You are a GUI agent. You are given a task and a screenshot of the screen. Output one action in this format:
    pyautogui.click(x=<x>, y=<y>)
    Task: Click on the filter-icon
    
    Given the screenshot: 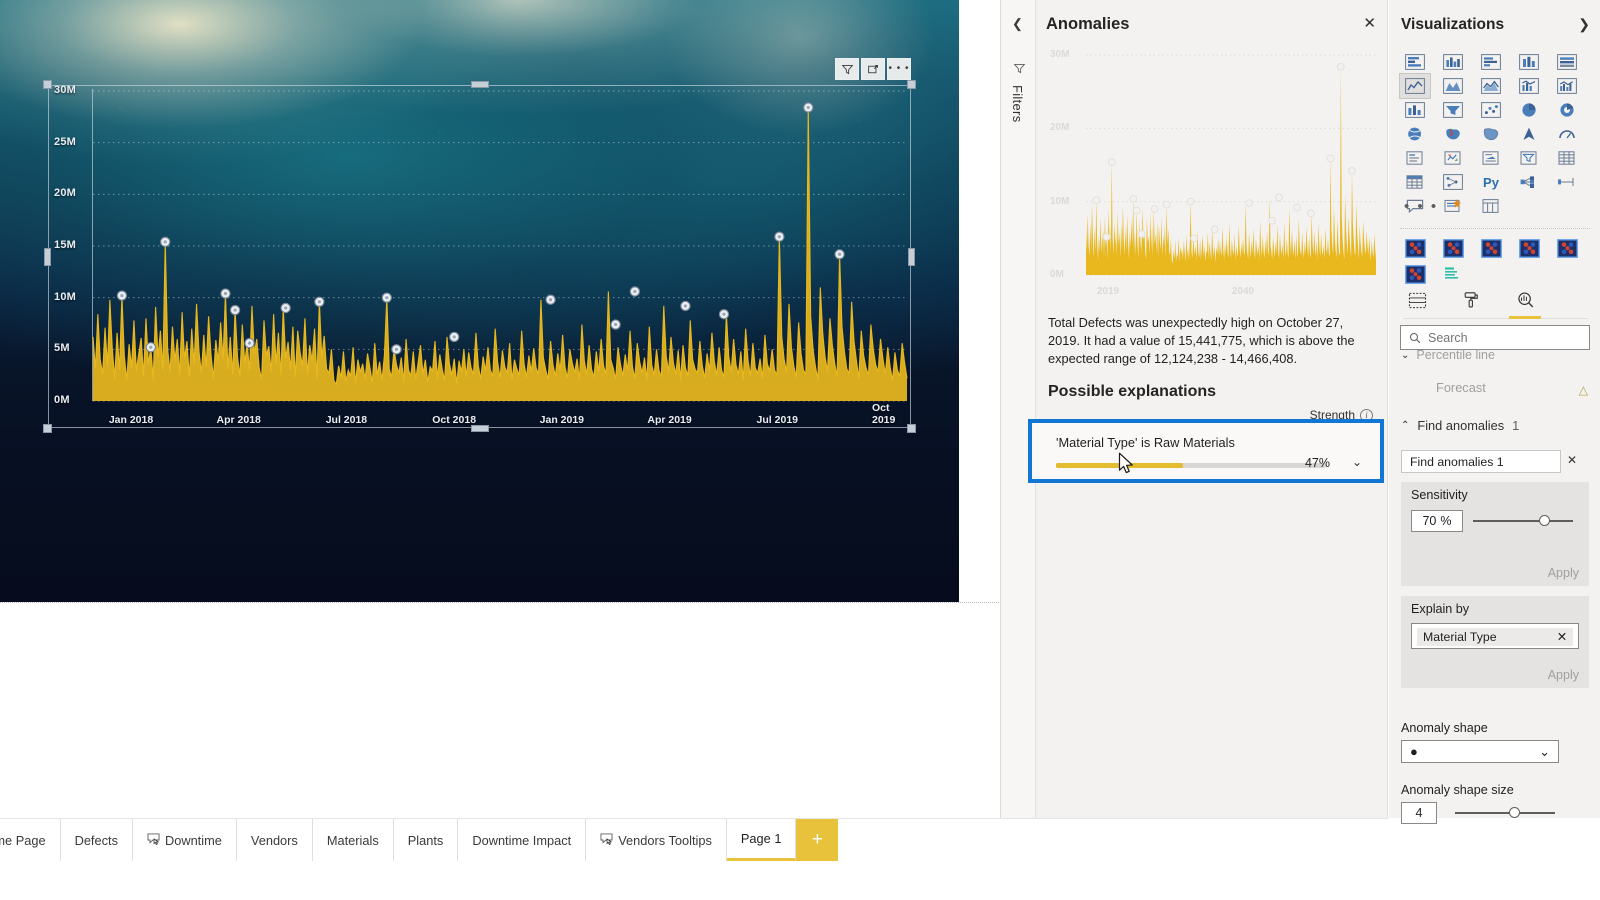 What is the action you would take?
    pyautogui.click(x=847, y=69)
    